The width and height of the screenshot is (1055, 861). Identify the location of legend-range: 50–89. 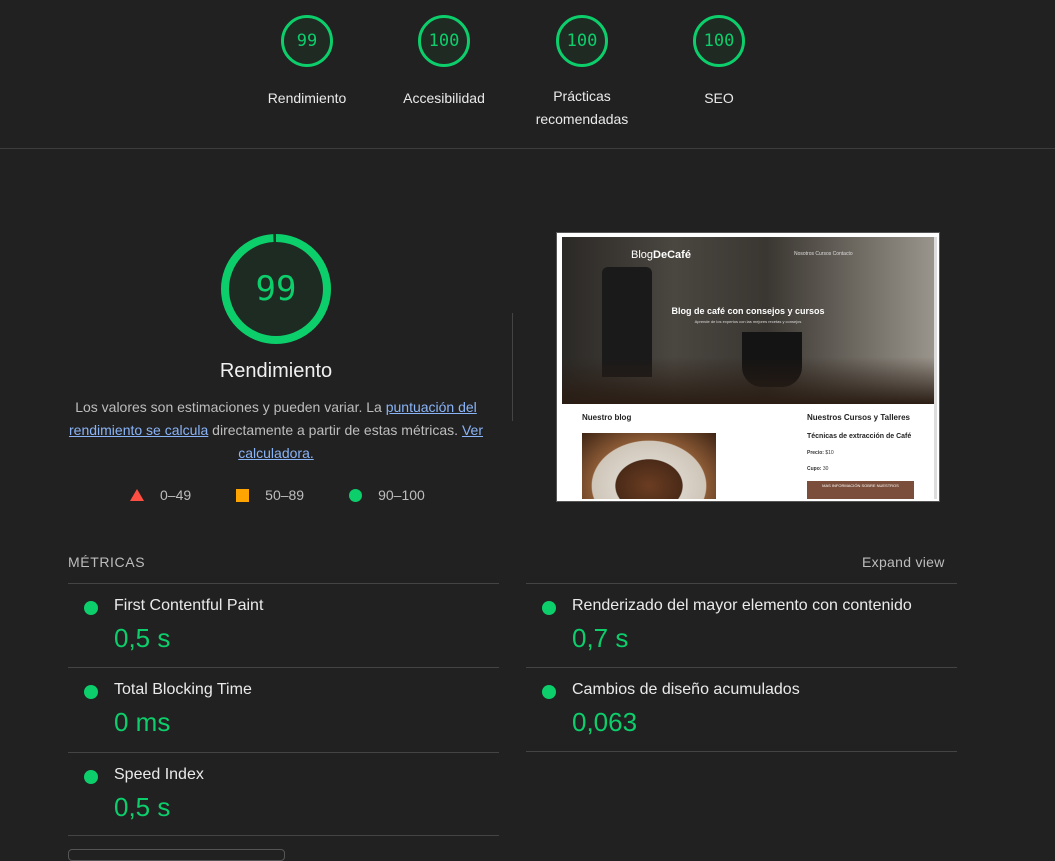
(285, 495).